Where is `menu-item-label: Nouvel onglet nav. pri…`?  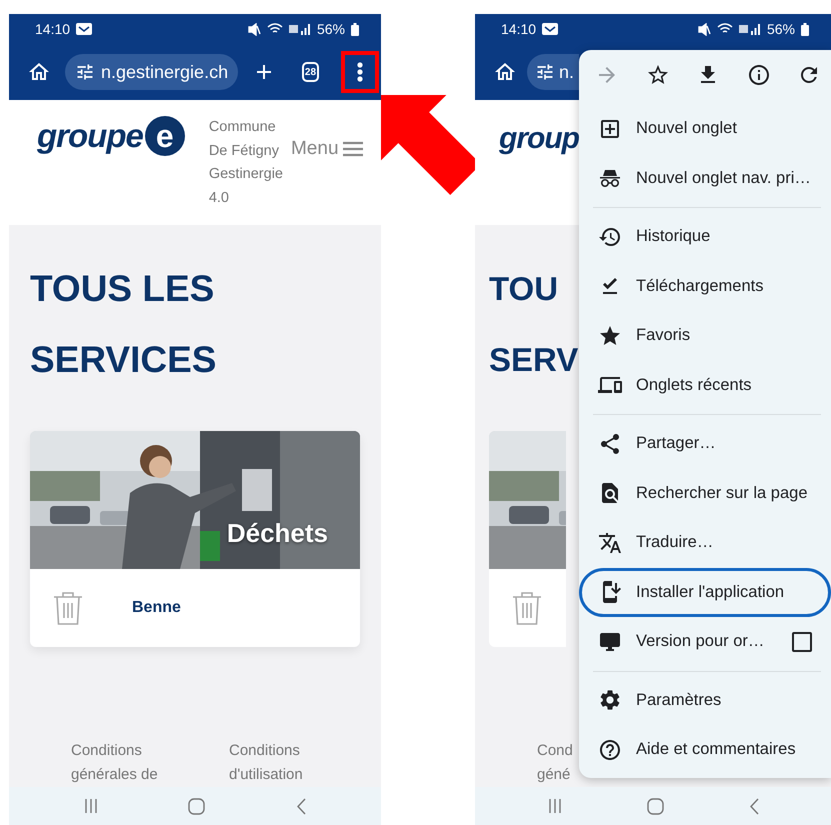 menu-item-label: Nouvel onglet nav. pri… is located at coordinates (724, 178).